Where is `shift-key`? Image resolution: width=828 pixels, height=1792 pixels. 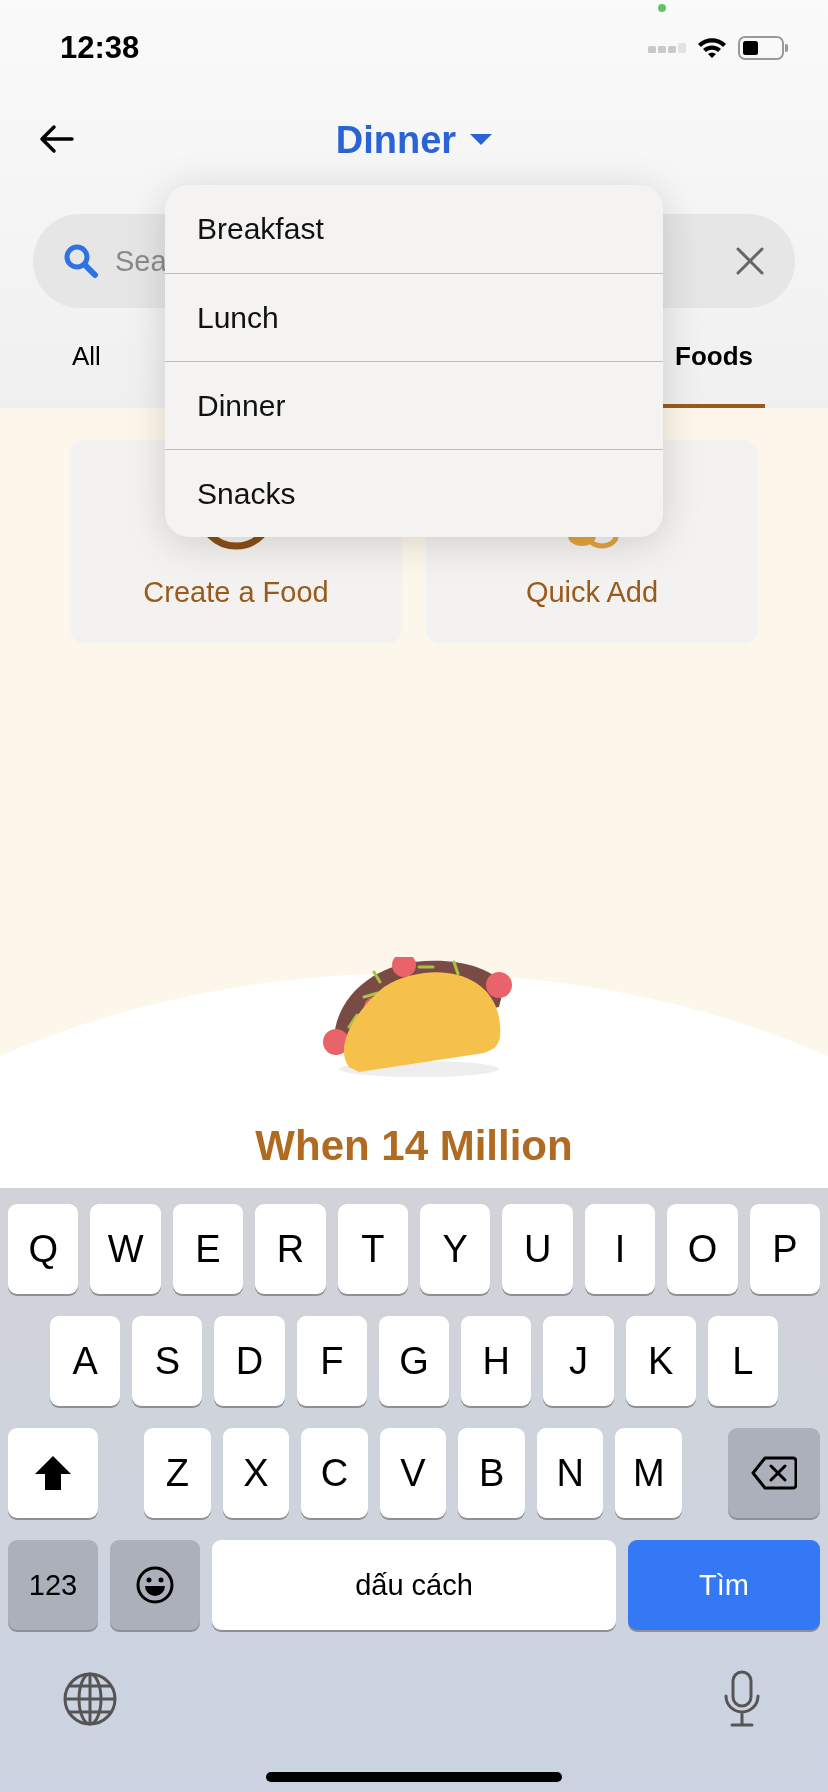 shift-key is located at coordinates (53, 1473).